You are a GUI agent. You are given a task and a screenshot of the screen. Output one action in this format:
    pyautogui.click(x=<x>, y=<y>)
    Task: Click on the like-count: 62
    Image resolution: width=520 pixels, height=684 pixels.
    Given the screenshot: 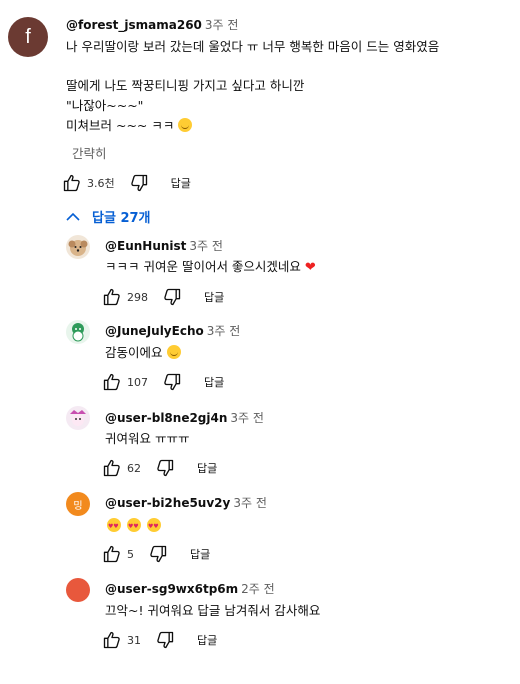 What is the action you would take?
    pyautogui.click(x=134, y=468)
    